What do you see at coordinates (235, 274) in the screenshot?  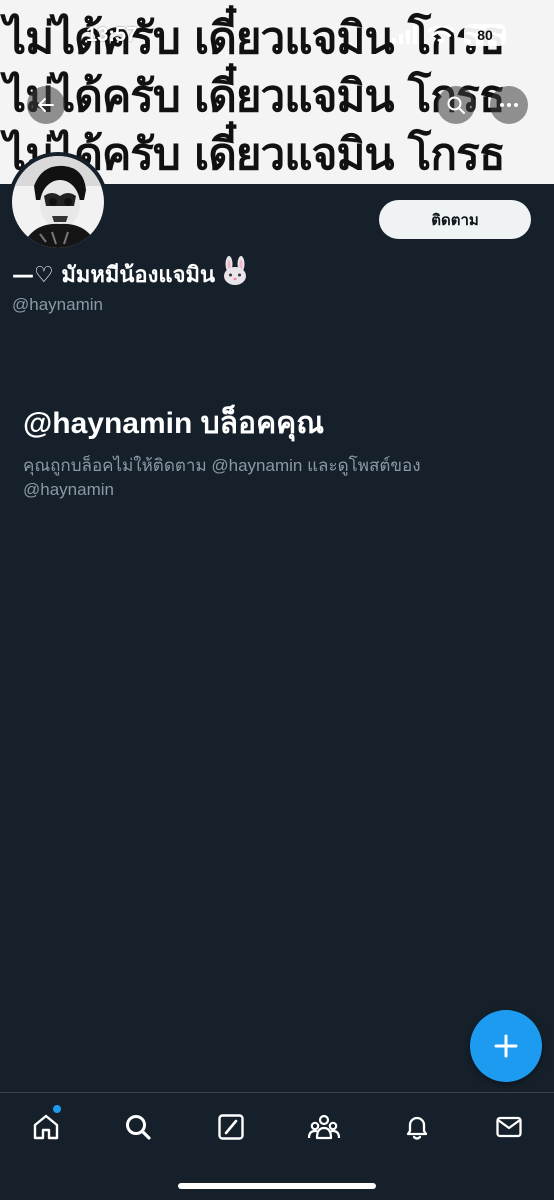 I see `rabbit-face-icon` at bounding box center [235, 274].